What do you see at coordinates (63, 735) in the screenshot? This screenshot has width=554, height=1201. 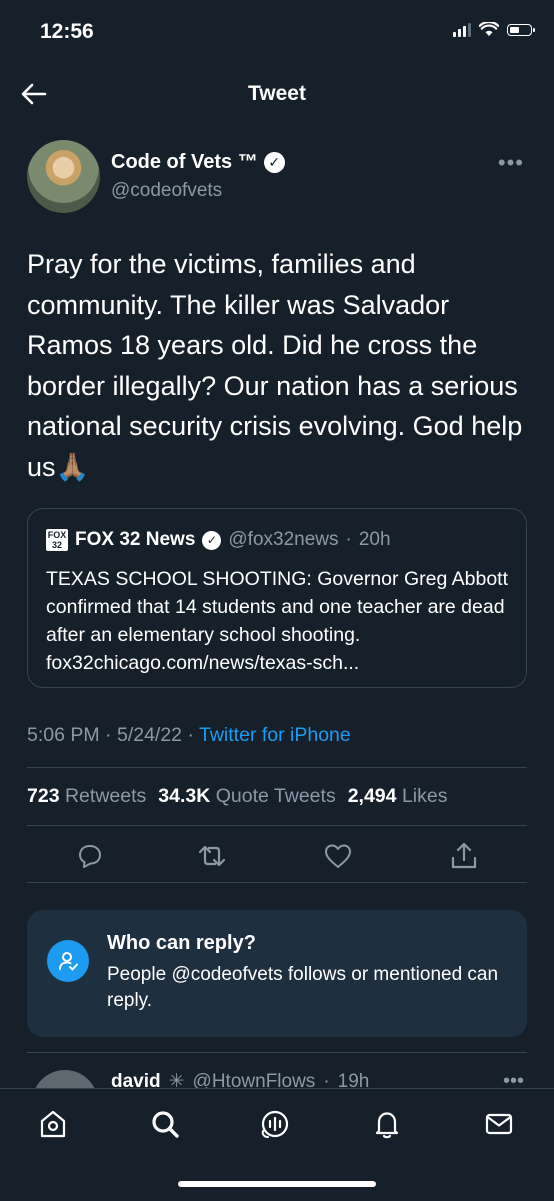 I see `tweet-time: 5:06 PM` at bounding box center [63, 735].